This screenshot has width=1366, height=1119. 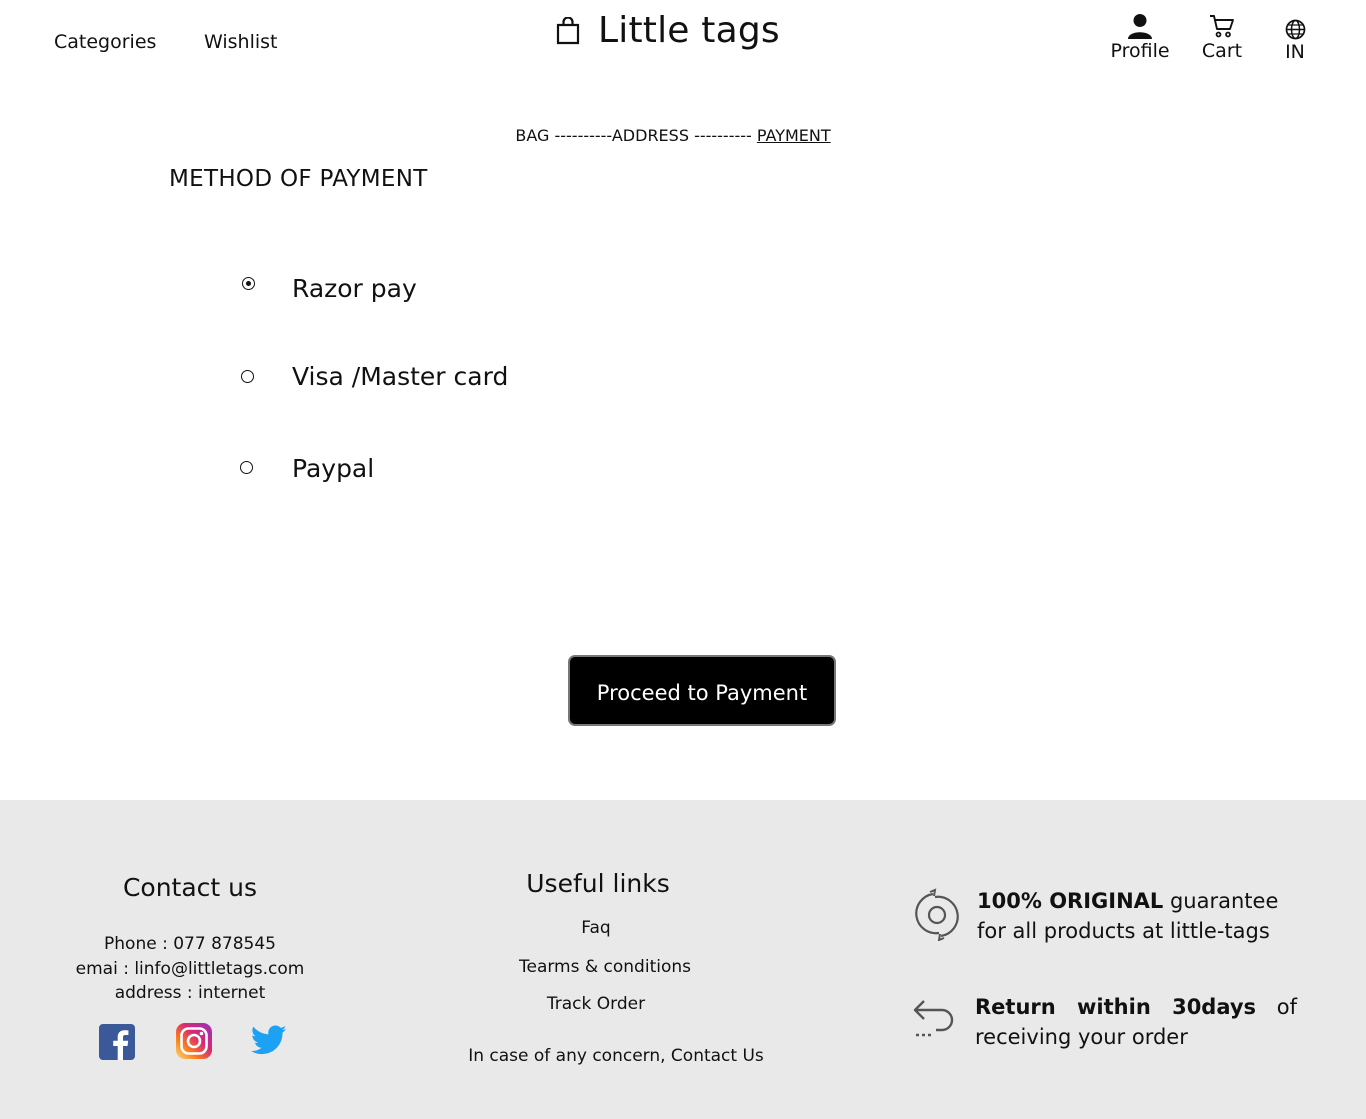 What do you see at coordinates (702, 690) in the screenshot?
I see `proceed-to-payment-button: Proceed to Payment` at bounding box center [702, 690].